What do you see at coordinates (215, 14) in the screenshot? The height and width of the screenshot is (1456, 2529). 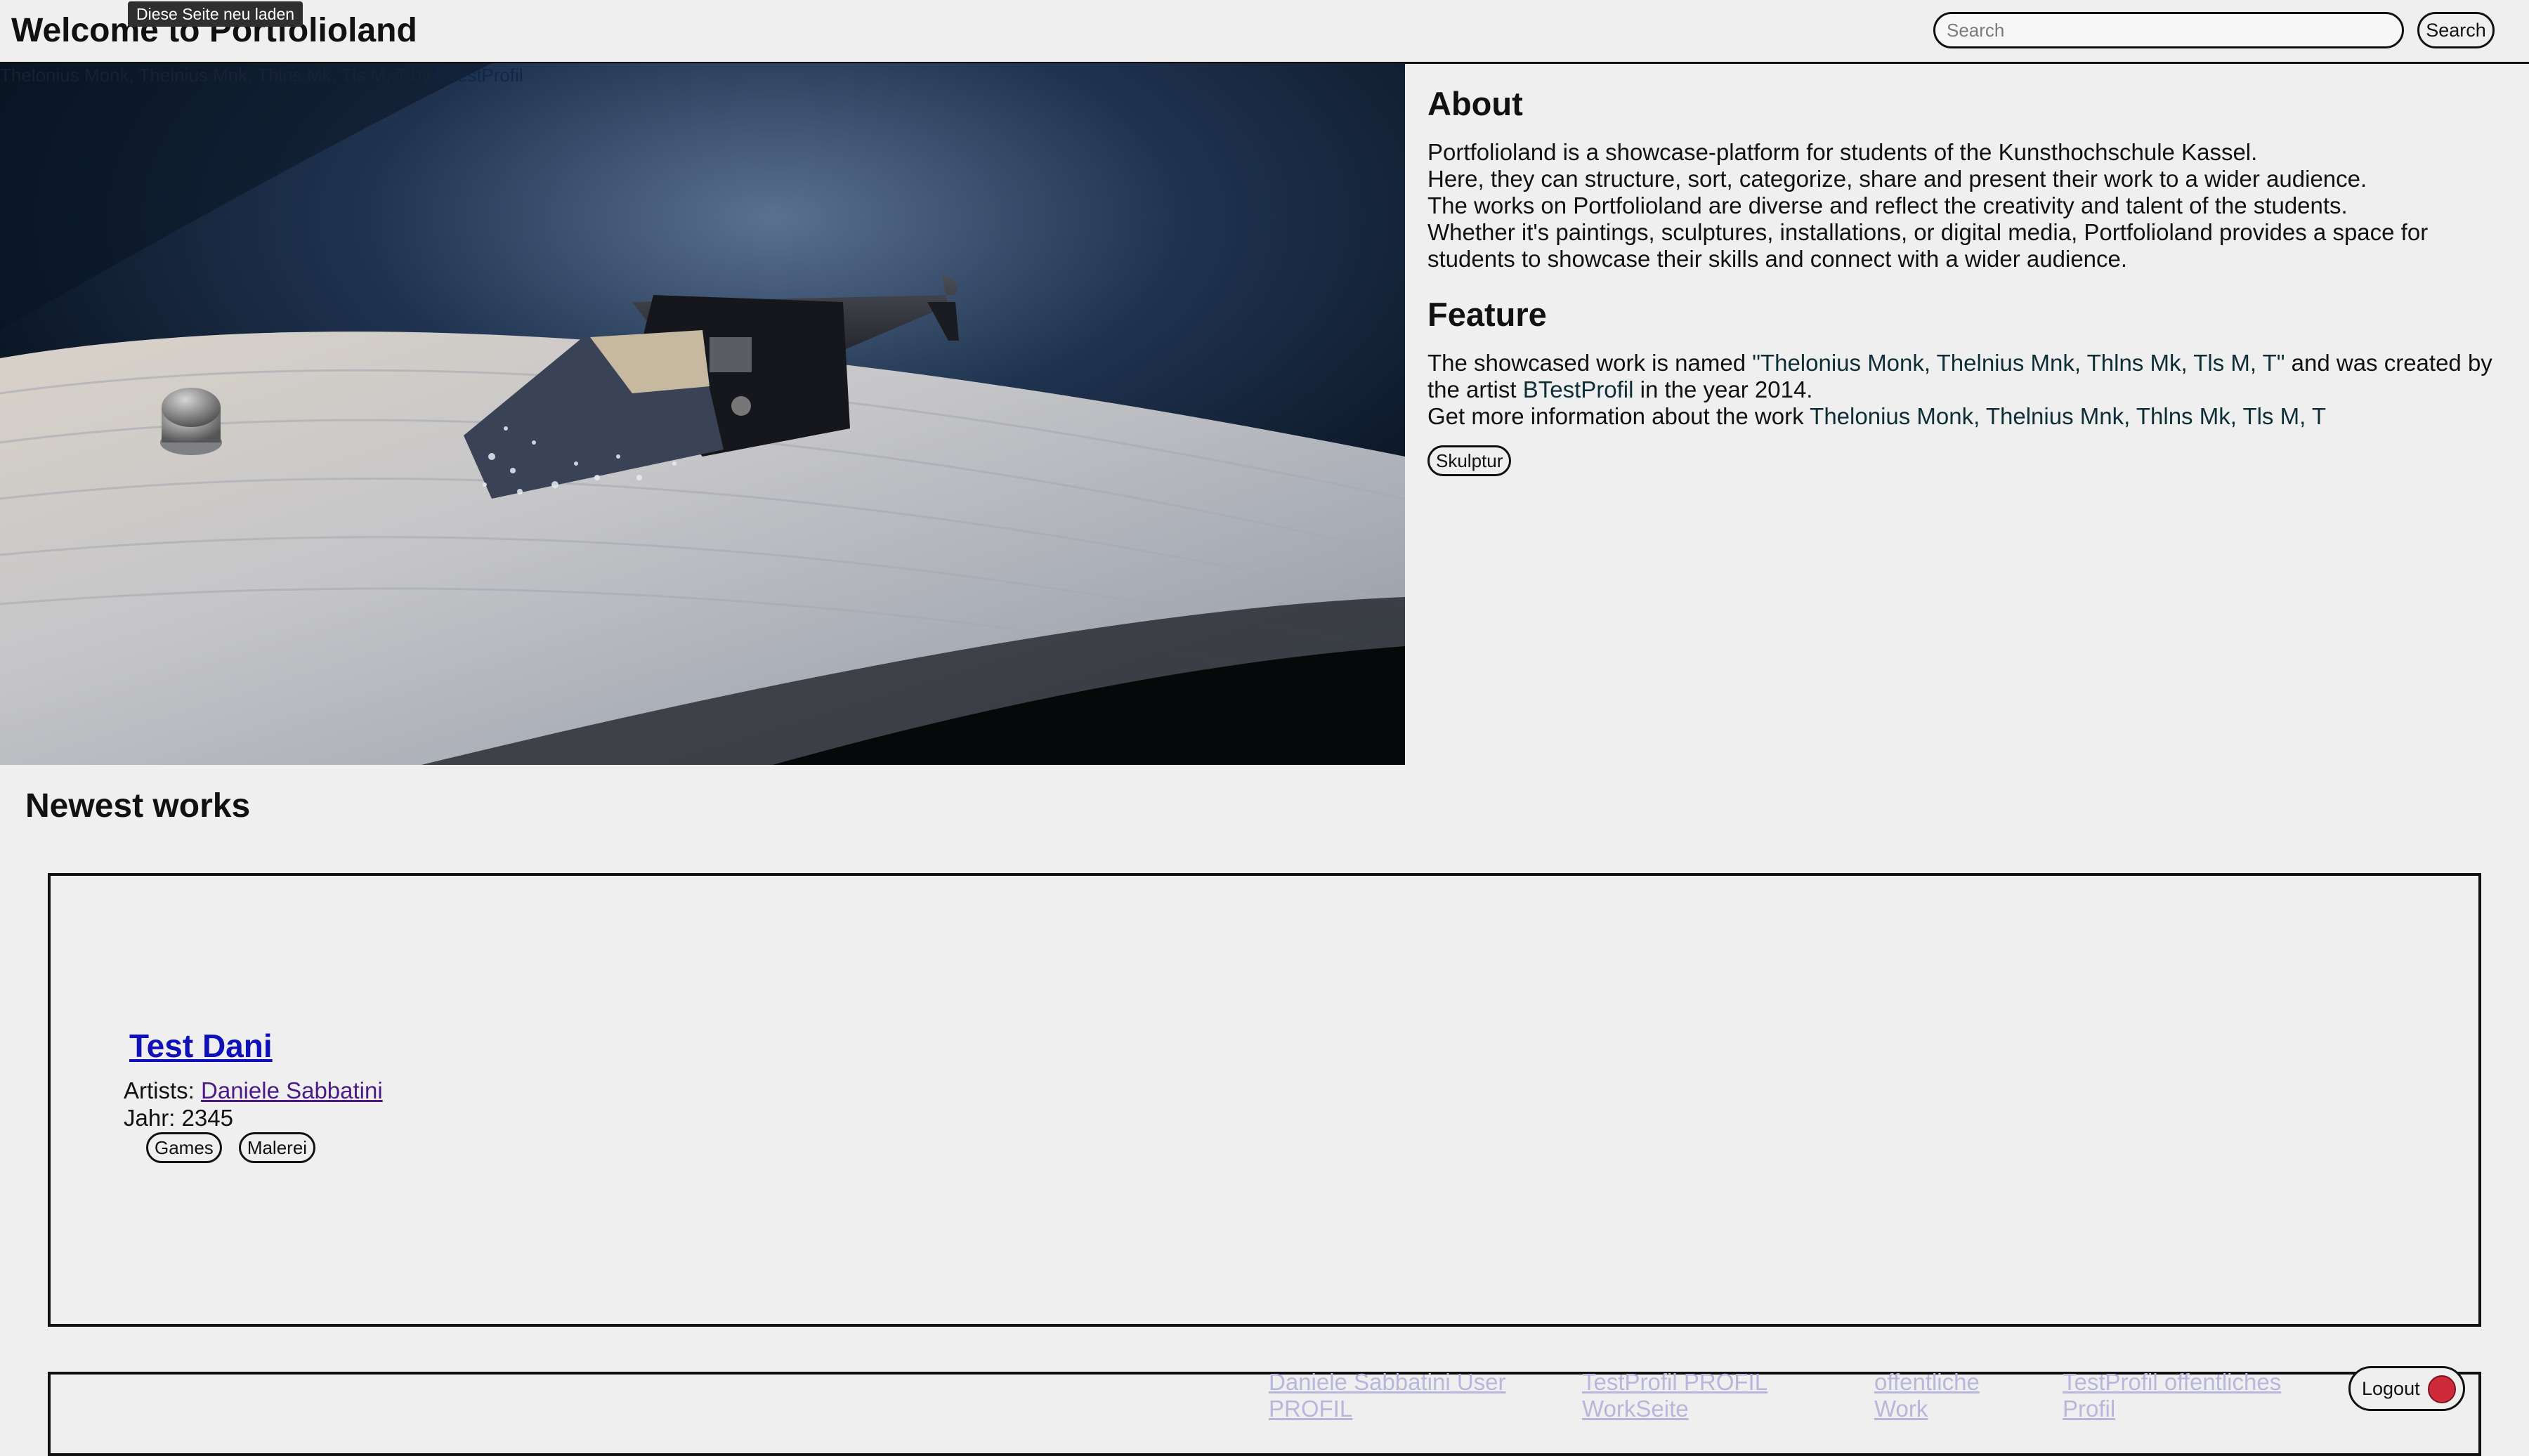 I see `reload-tooltip: Diese Seite neu laden` at bounding box center [215, 14].